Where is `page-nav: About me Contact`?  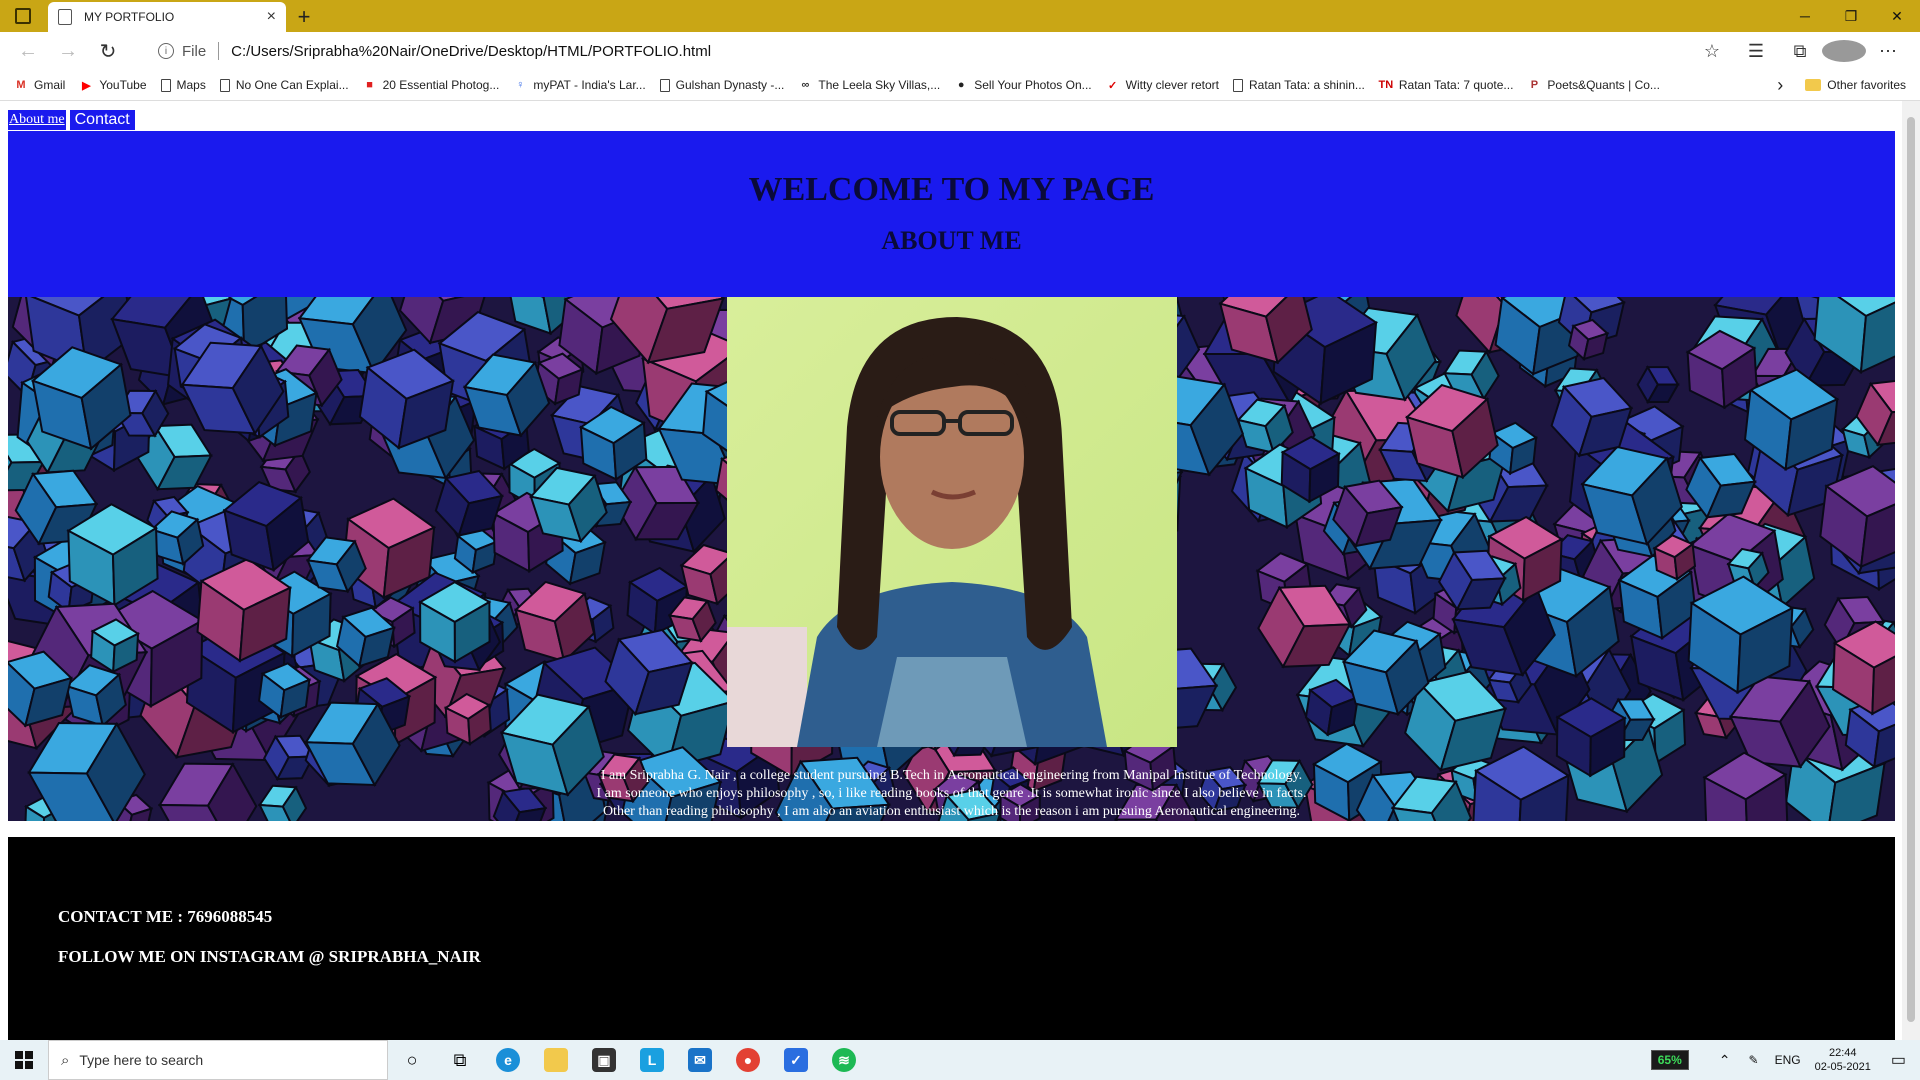
page-nav: About me Contact is located at coordinates (71, 120).